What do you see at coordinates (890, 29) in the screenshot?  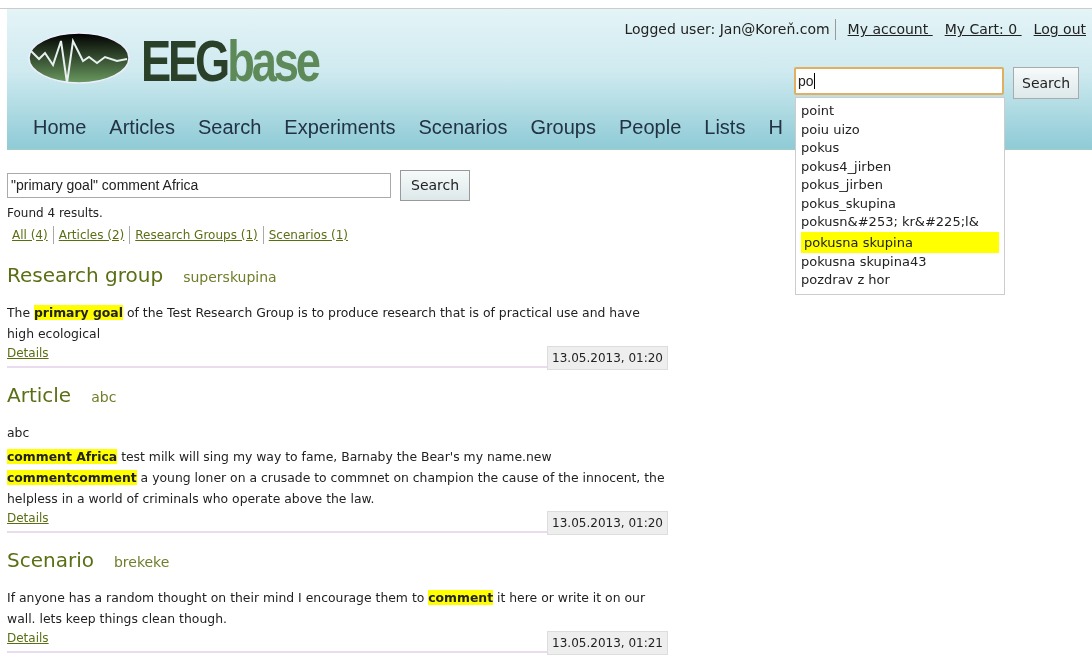 I see `user-link: My account` at bounding box center [890, 29].